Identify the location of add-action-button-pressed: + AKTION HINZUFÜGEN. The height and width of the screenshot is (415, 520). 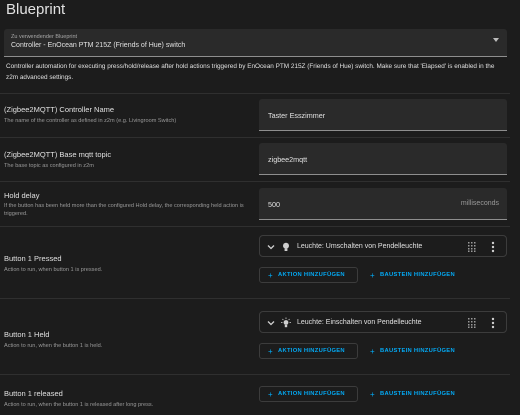
(308, 275).